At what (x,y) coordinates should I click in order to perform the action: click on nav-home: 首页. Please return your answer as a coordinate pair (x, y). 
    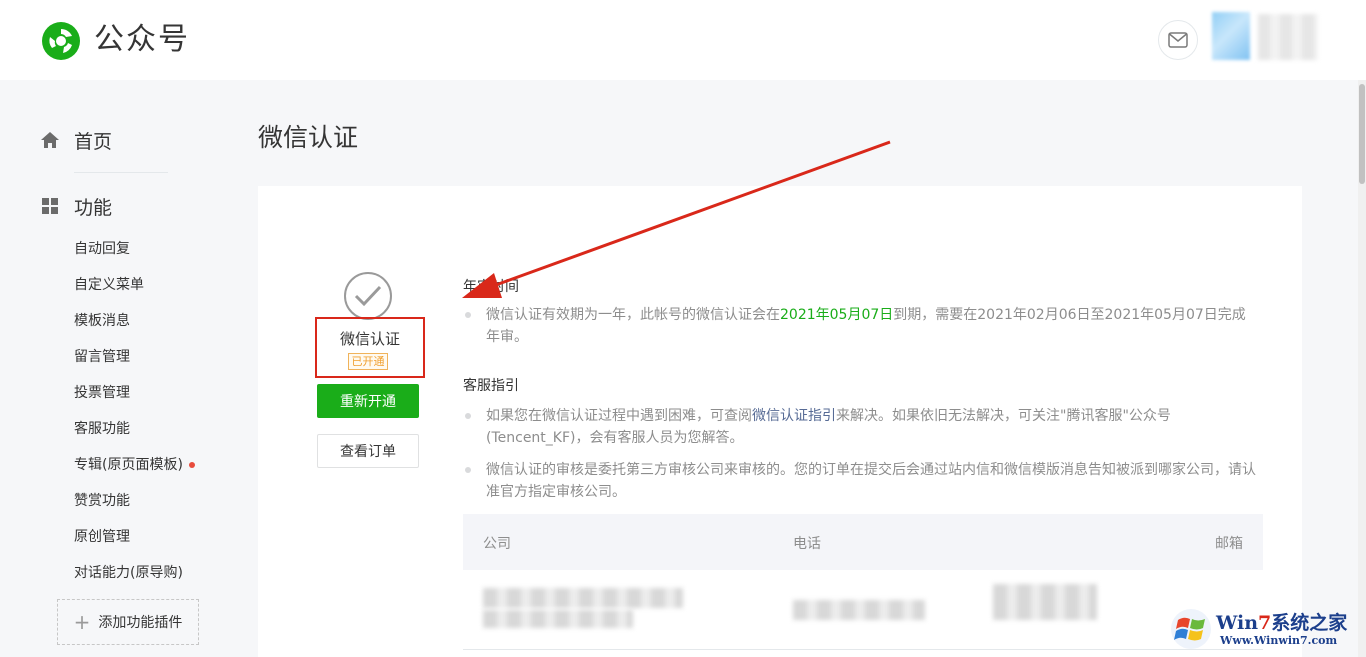
    Looking at the image, I should click on (76, 140).